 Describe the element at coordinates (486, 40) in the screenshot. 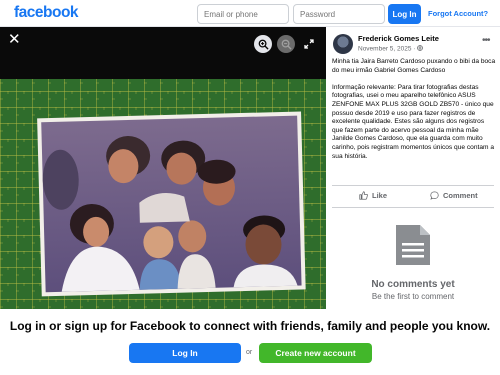

I see `more-options-icon: •••` at that location.